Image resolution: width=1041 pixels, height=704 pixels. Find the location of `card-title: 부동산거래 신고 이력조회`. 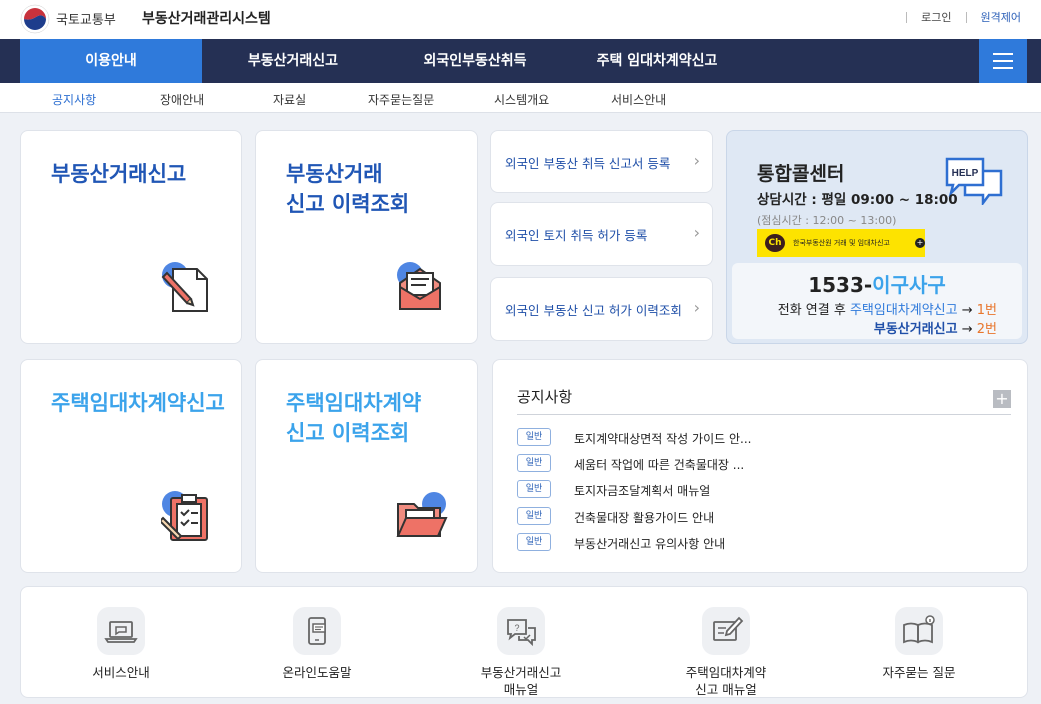

card-title: 부동산거래 신고 이력조회 is located at coordinates (347, 189).